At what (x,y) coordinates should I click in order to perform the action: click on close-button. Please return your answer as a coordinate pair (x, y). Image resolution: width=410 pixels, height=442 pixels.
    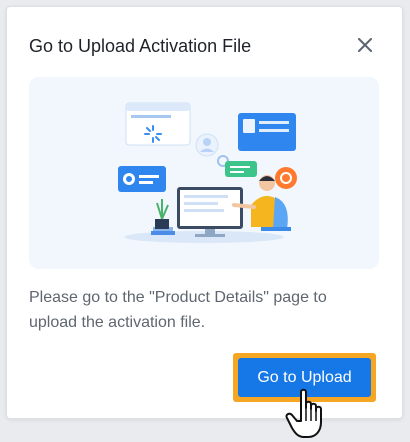
    Looking at the image, I should click on (365, 45).